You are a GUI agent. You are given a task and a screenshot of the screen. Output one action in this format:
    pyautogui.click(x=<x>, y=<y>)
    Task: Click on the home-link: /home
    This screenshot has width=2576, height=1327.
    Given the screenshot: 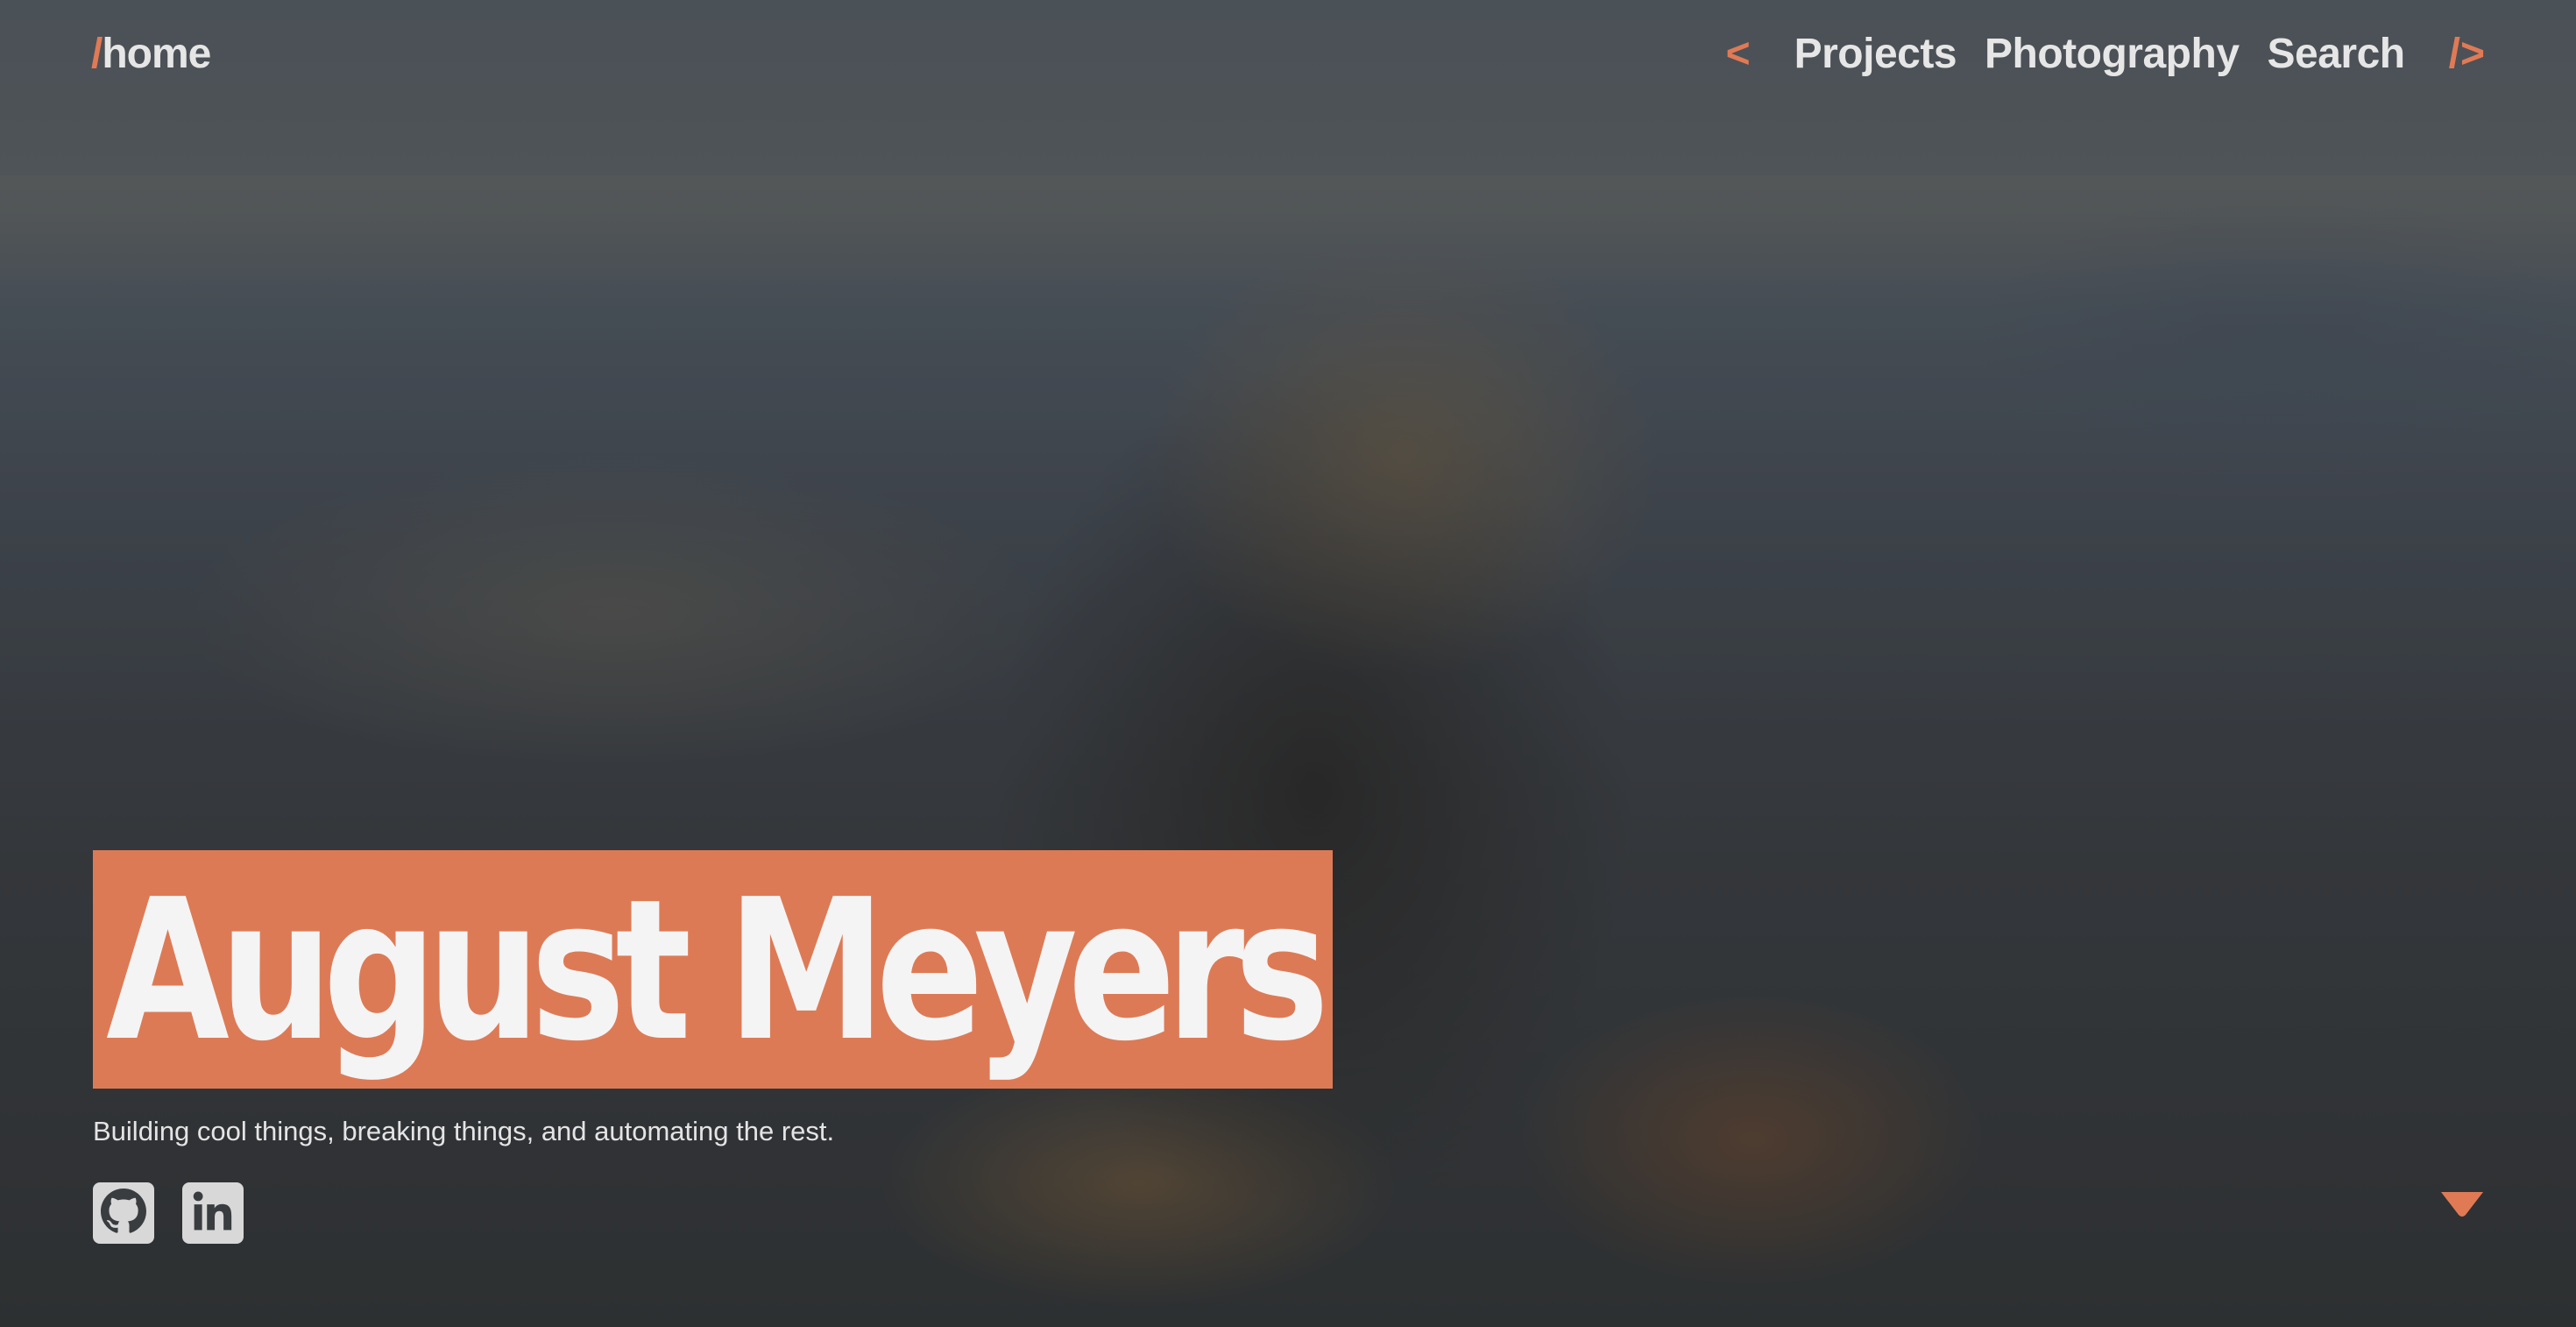 What is the action you would take?
    pyautogui.click(x=151, y=54)
    